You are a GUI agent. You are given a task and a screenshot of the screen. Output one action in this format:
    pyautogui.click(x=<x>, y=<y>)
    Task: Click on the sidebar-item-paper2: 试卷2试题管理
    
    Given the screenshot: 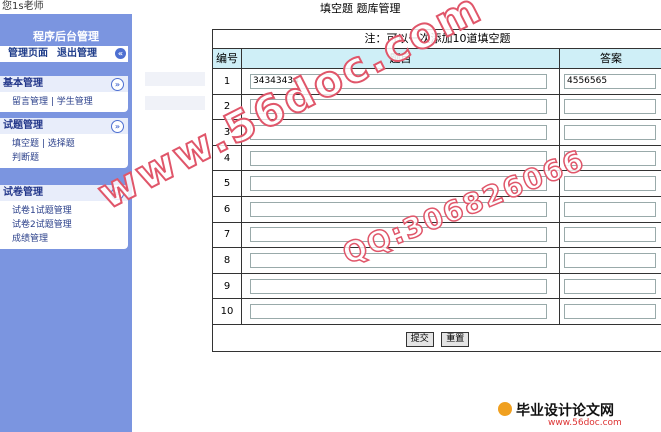 What is the action you would take?
    pyautogui.click(x=42, y=225)
    